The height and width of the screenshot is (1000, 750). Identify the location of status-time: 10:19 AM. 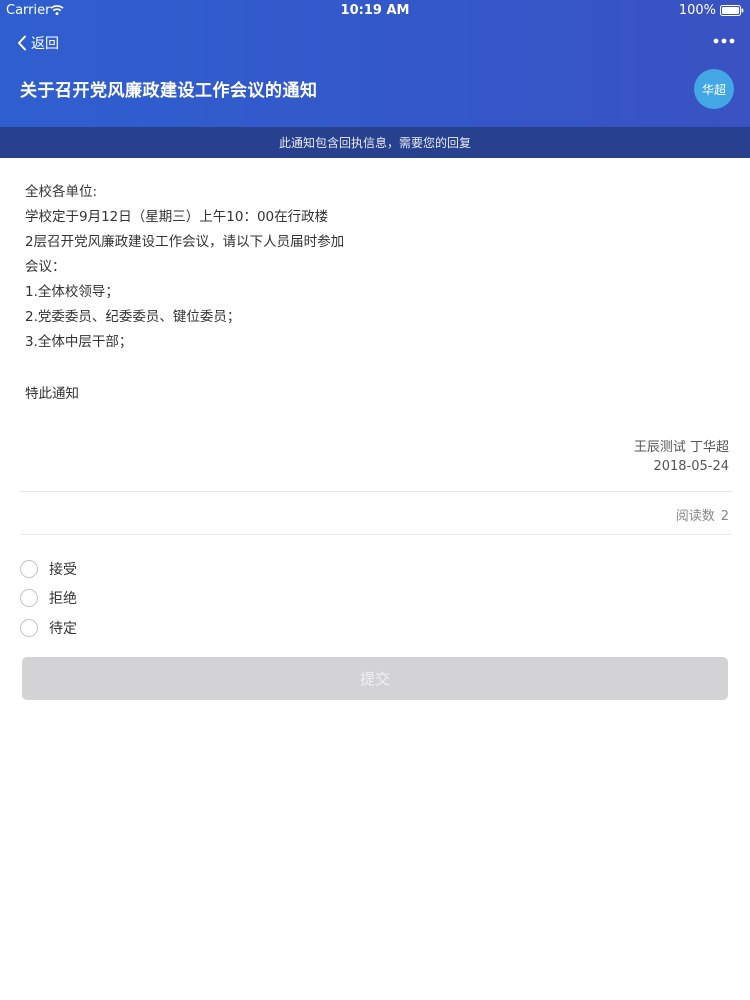
(375, 10).